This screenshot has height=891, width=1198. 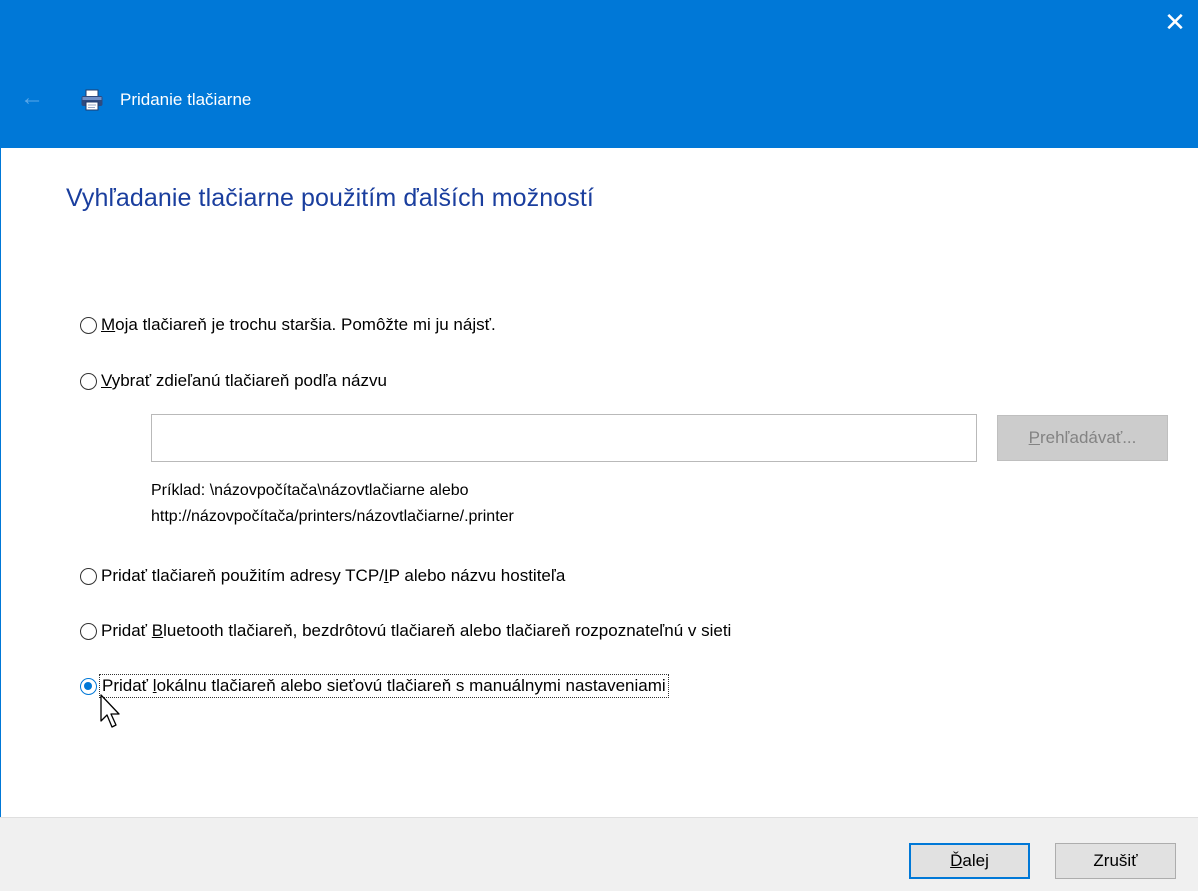 I want to click on printer-icon, so click(x=92, y=100).